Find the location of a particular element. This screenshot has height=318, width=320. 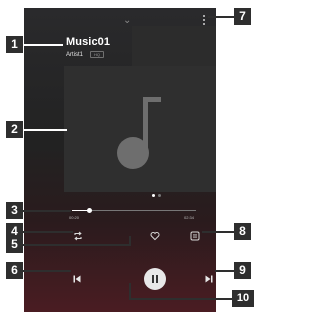

callout-3: 3 is located at coordinates (14, 210).